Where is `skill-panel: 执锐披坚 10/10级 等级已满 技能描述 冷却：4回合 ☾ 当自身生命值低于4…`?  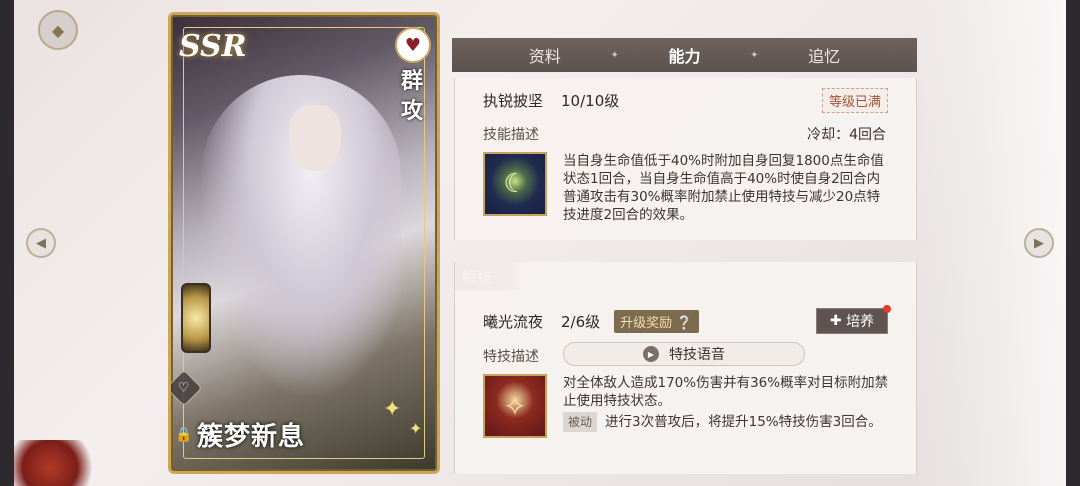 skill-panel: 执锐披坚 10/10级 等级已满 技能描述 冷却：4回合 ☾ 当自身生命值低于4… is located at coordinates (685, 159).